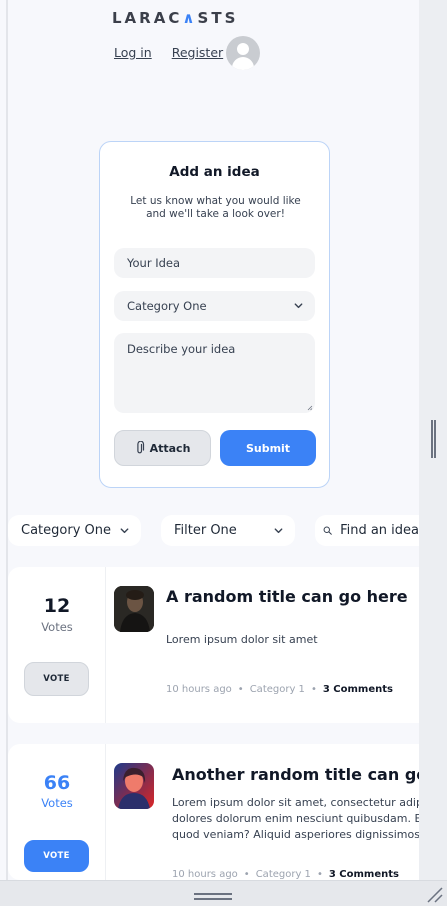  I want to click on category-select: Category One, so click(214, 306).